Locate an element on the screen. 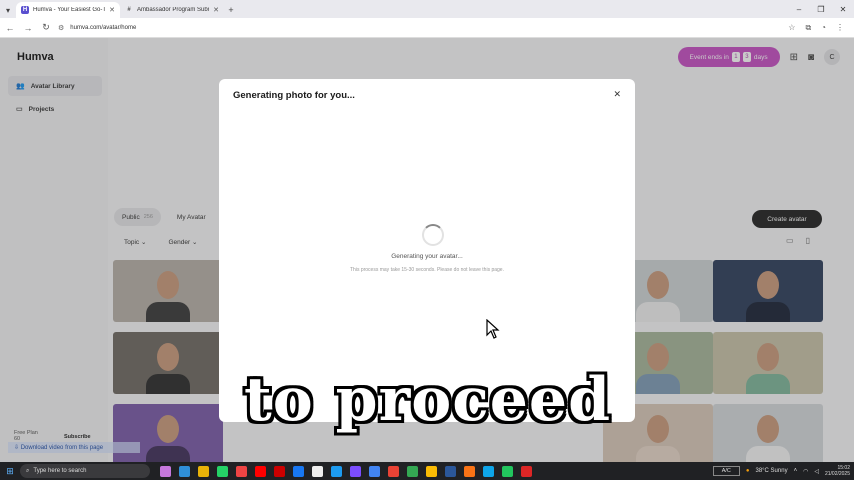  mouse-cursor-icon is located at coordinates (493, 329).